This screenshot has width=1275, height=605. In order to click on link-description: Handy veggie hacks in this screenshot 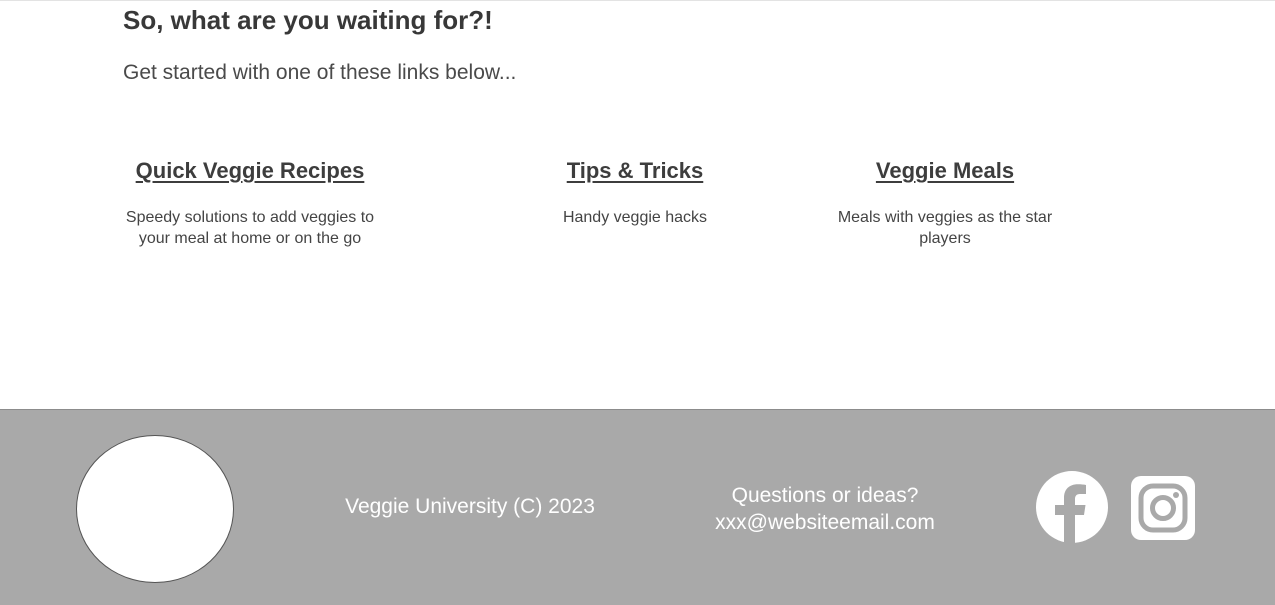, I will do `click(635, 217)`.